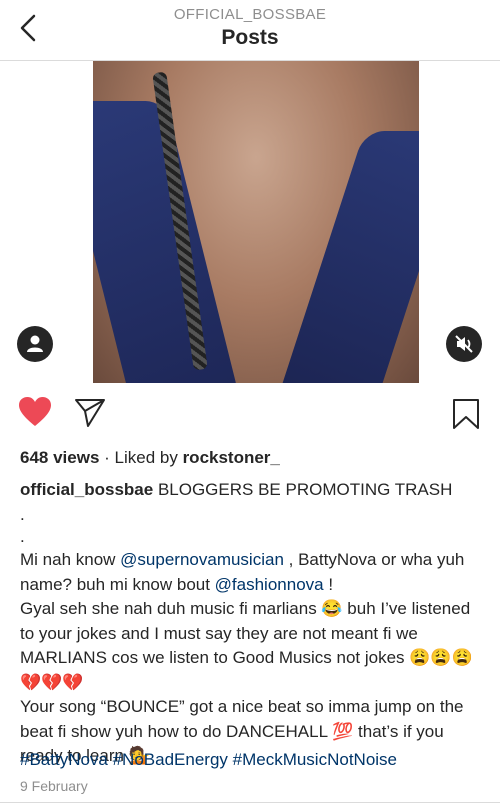 The height and width of the screenshot is (810, 500). Describe the element at coordinates (70, 559) in the screenshot. I see `caption-part-1: Mi nah know` at that location.